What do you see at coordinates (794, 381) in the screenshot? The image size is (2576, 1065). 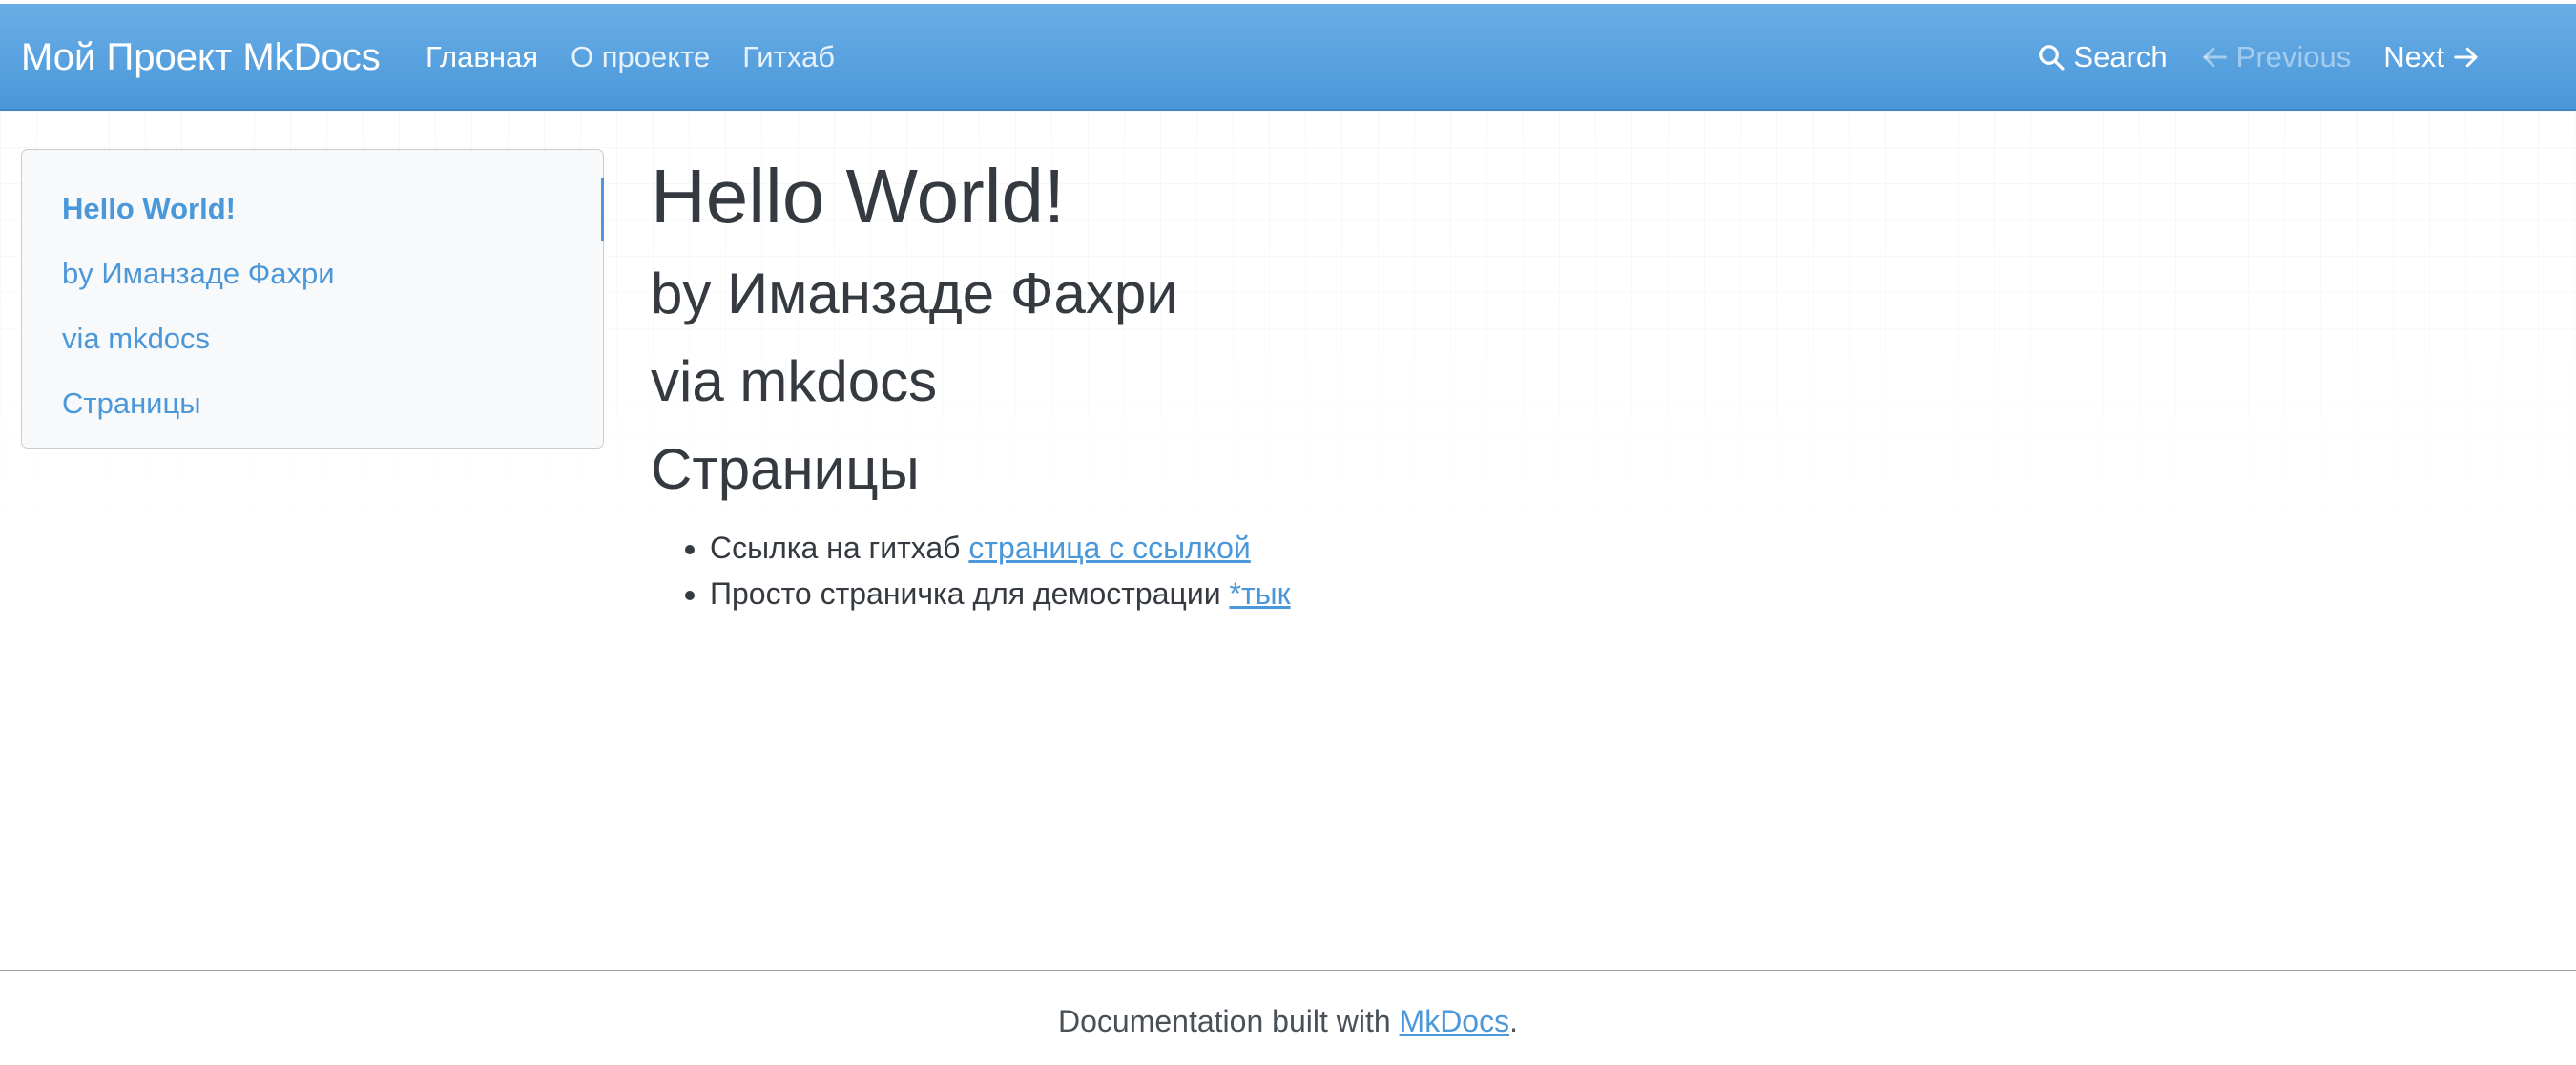 I see `via-heading: via mkdocs` at bounding box center [794, 381].